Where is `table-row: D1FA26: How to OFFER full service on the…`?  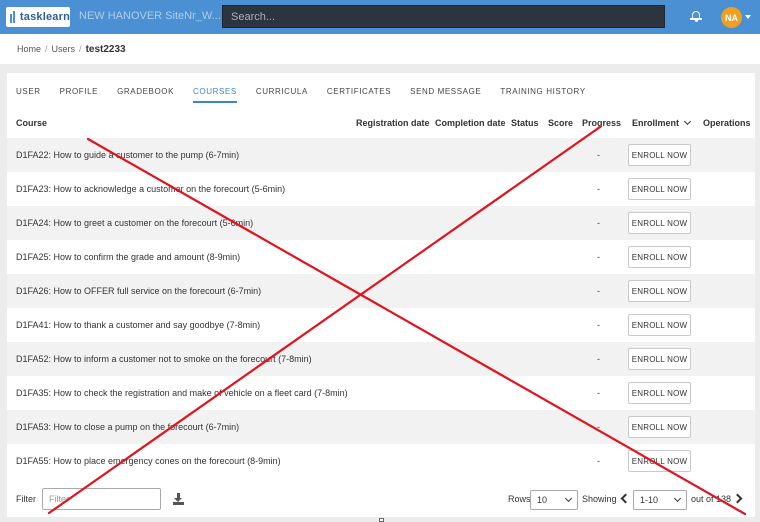
table-row: D1FA26: How to OFFER full service on the… is located at coordinates (381, 291).